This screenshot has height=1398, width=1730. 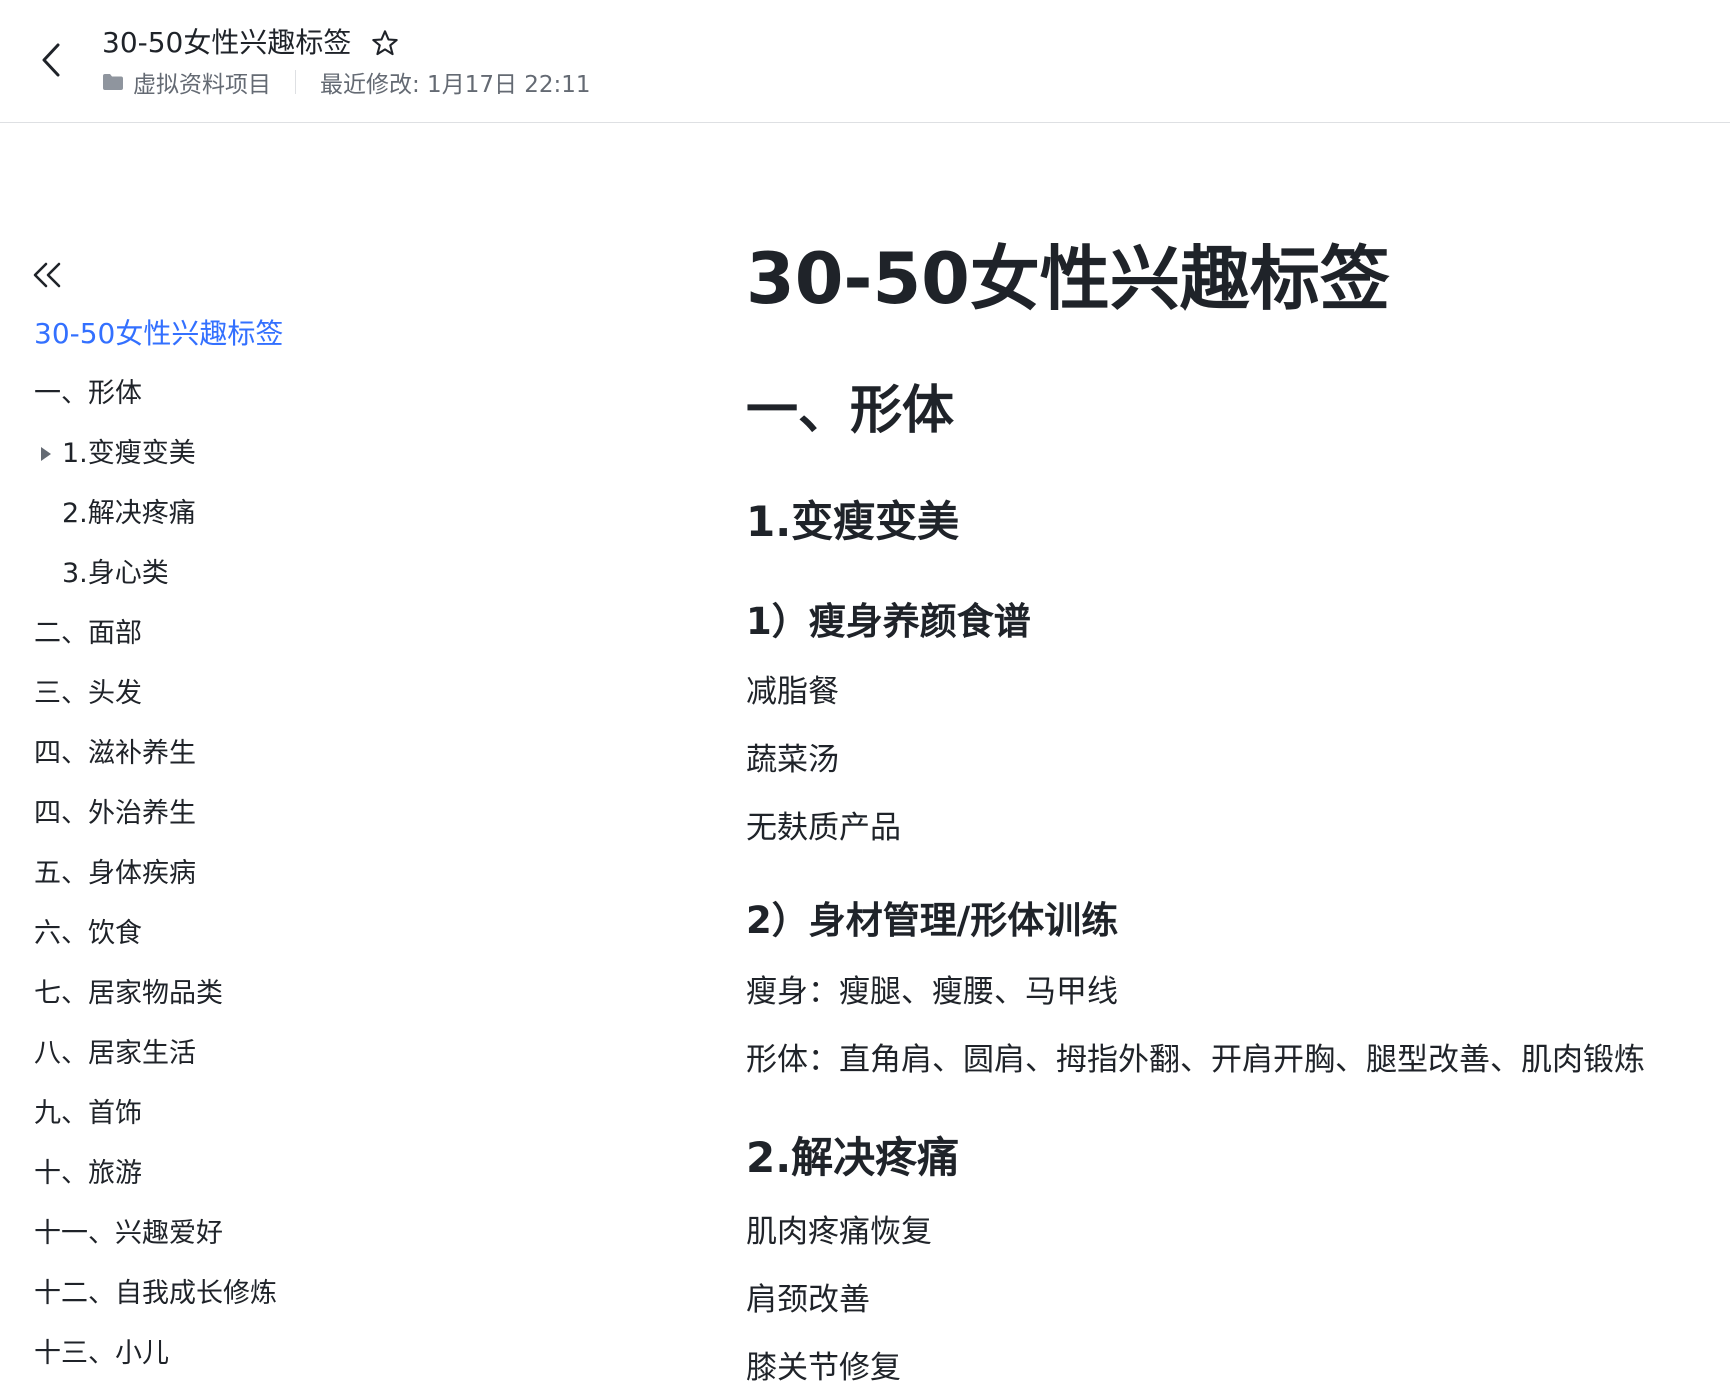 I want to click on paragraph: 肌肉疼痛恢复, so click(x=839, y=1232).